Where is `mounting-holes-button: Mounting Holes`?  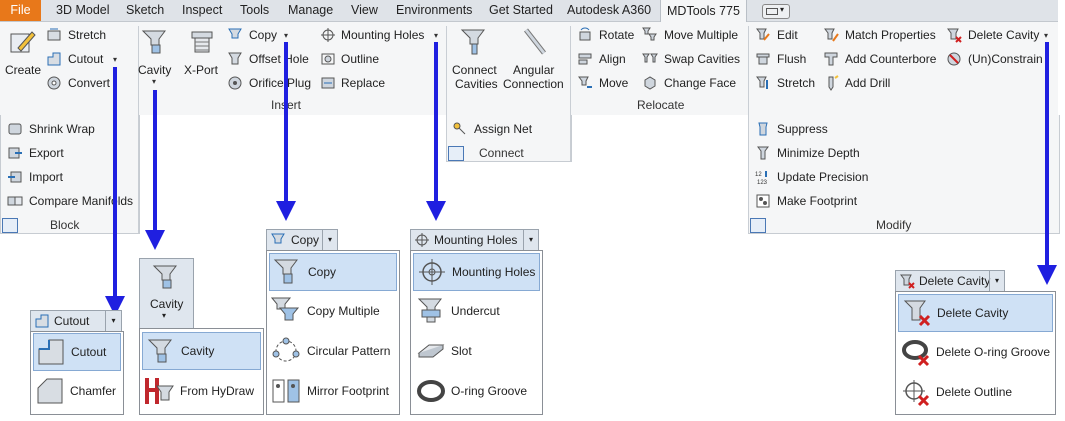 mounting-holes-button: Mounting Holes is located at coordinates (382, 35).